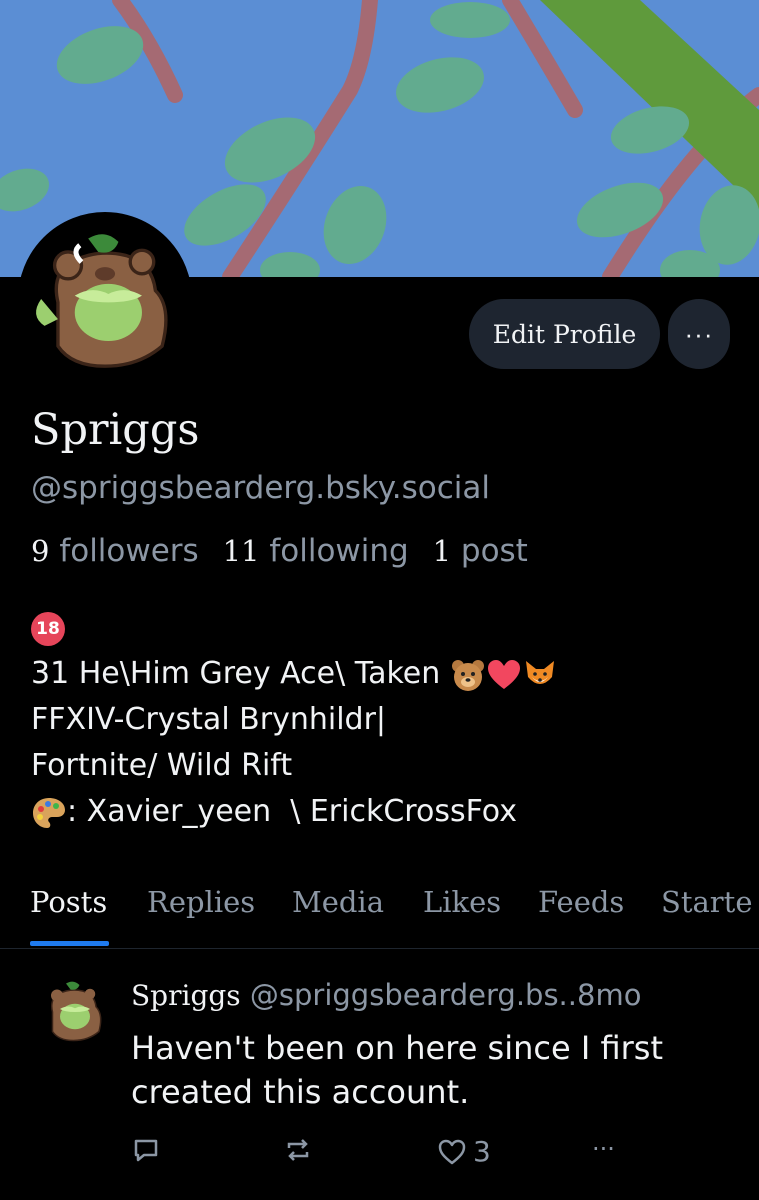 This screenshot has width=759, height=1200. What do you see at coordinates (201, 902) in the screenshot?
I see `tab-replies: Replies` at bounding box center [201, 902].